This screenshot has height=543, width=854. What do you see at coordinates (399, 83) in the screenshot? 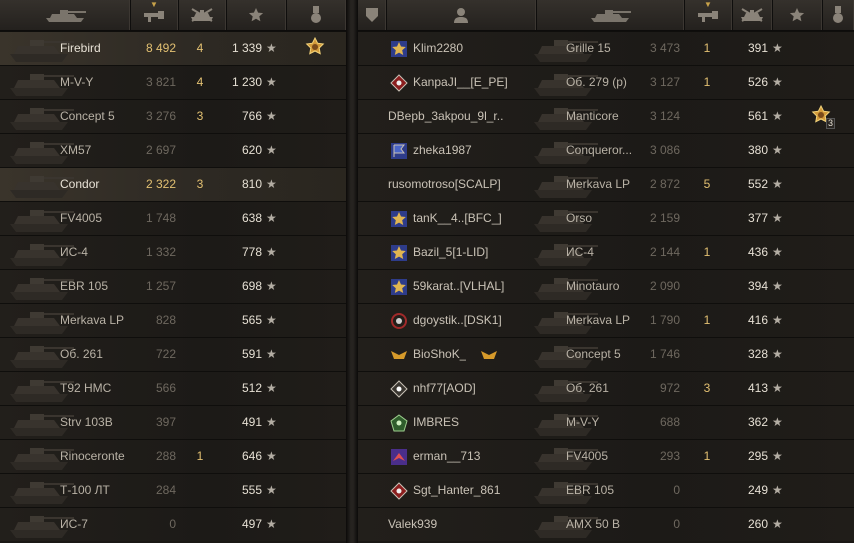
I see `red-diamond-badge-icon` at bounding box center [399, 83].